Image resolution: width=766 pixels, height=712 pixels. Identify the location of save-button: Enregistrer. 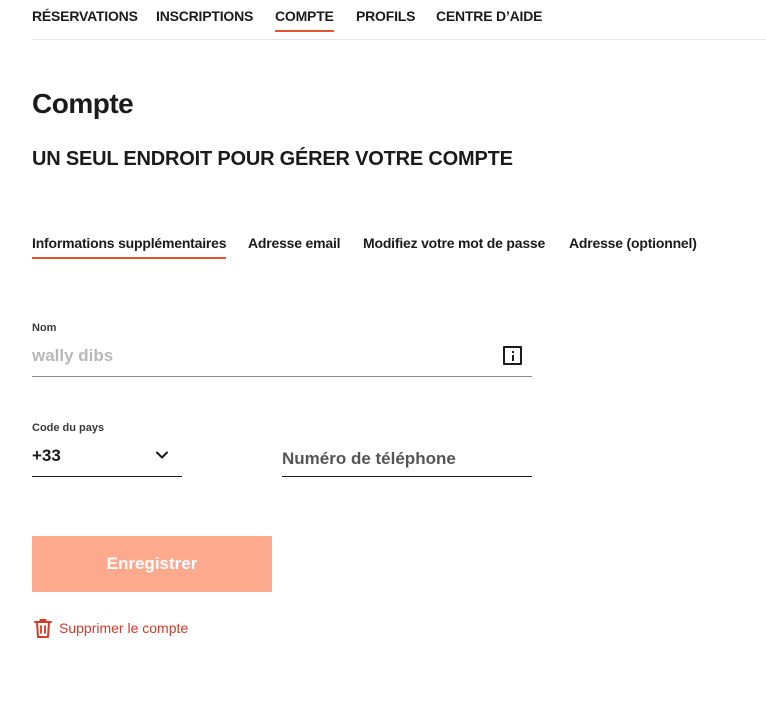
(152, 564).